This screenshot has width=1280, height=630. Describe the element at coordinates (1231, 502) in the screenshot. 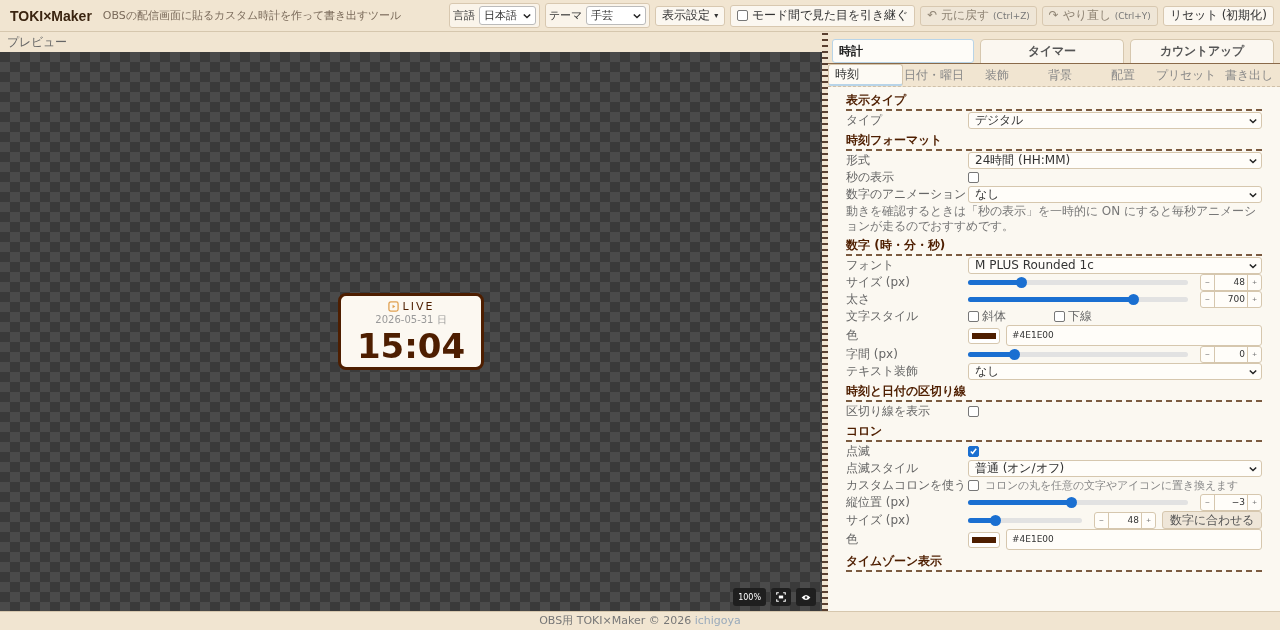

I see `number-field: −3` at that location.